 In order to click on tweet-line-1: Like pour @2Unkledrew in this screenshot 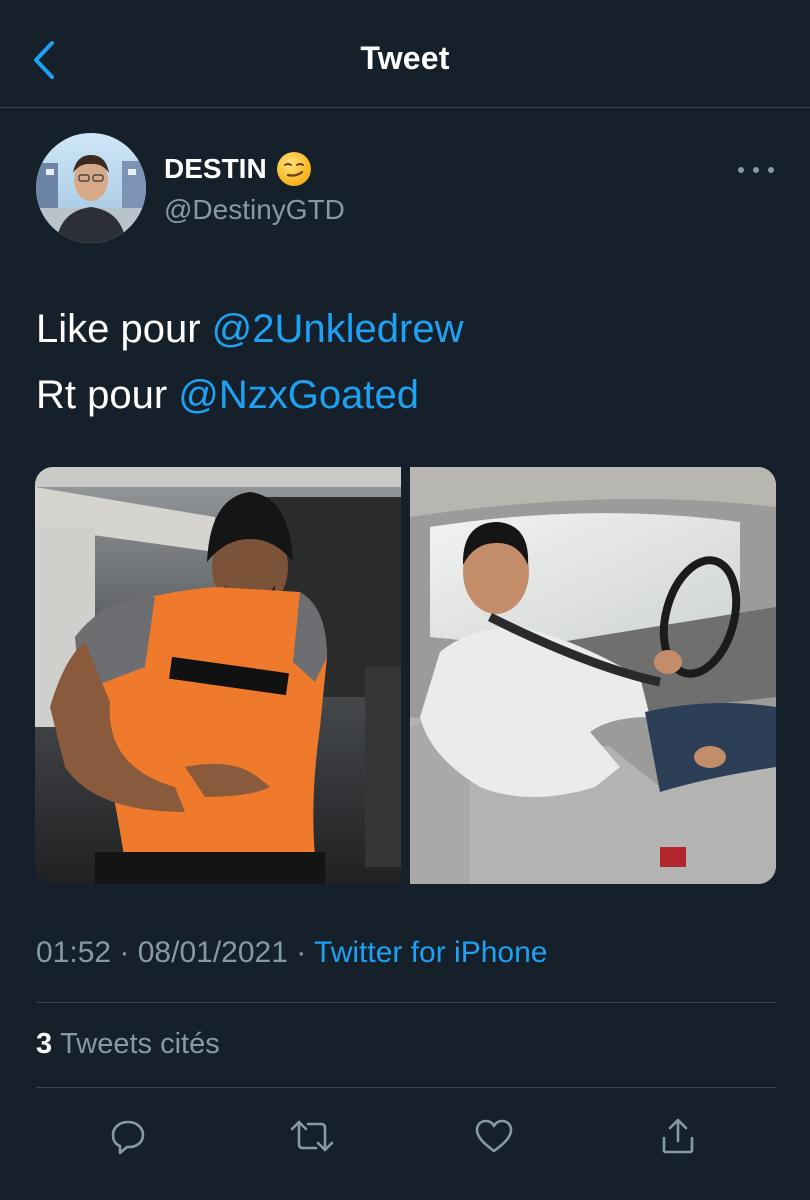, I will do `click(250, 329)`.